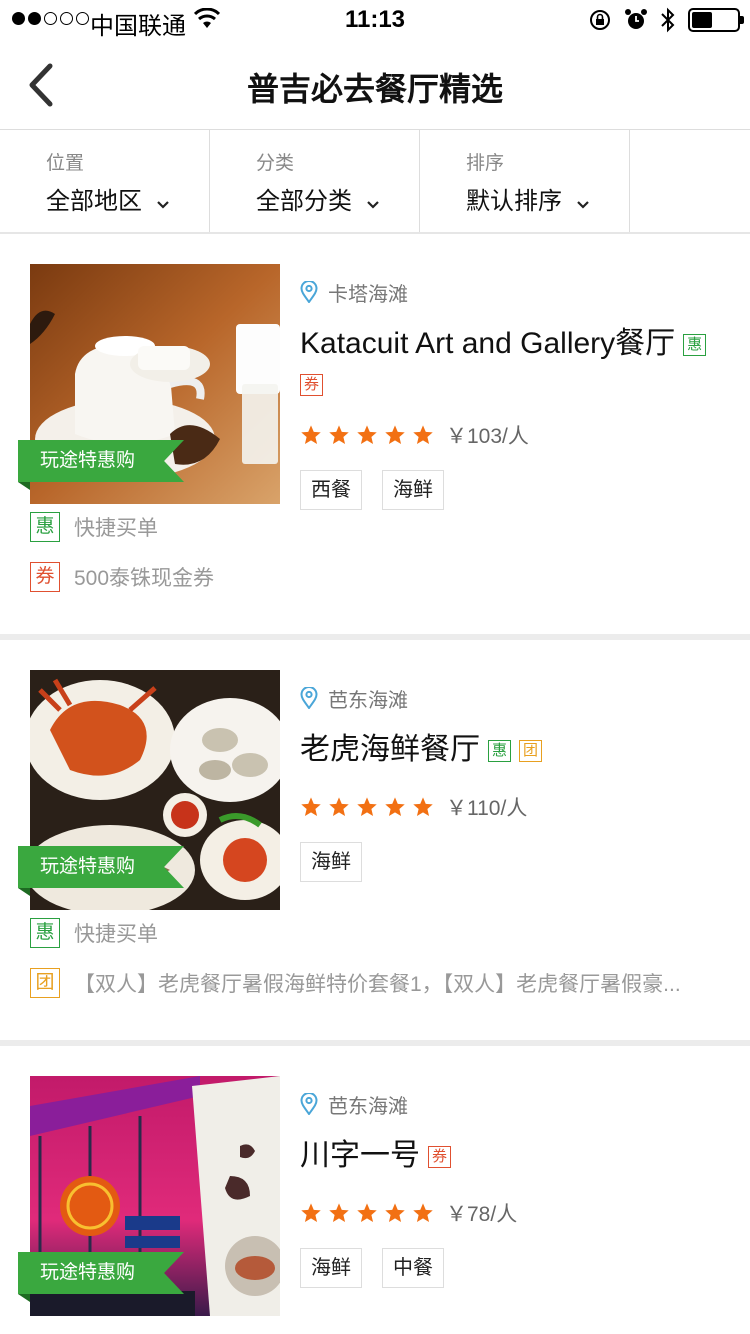  What do you see at coordinates (375, 577) in the screenshot?
I see `benefit-item: 券 500泰铢现金券` at bounding box center [375, 577].